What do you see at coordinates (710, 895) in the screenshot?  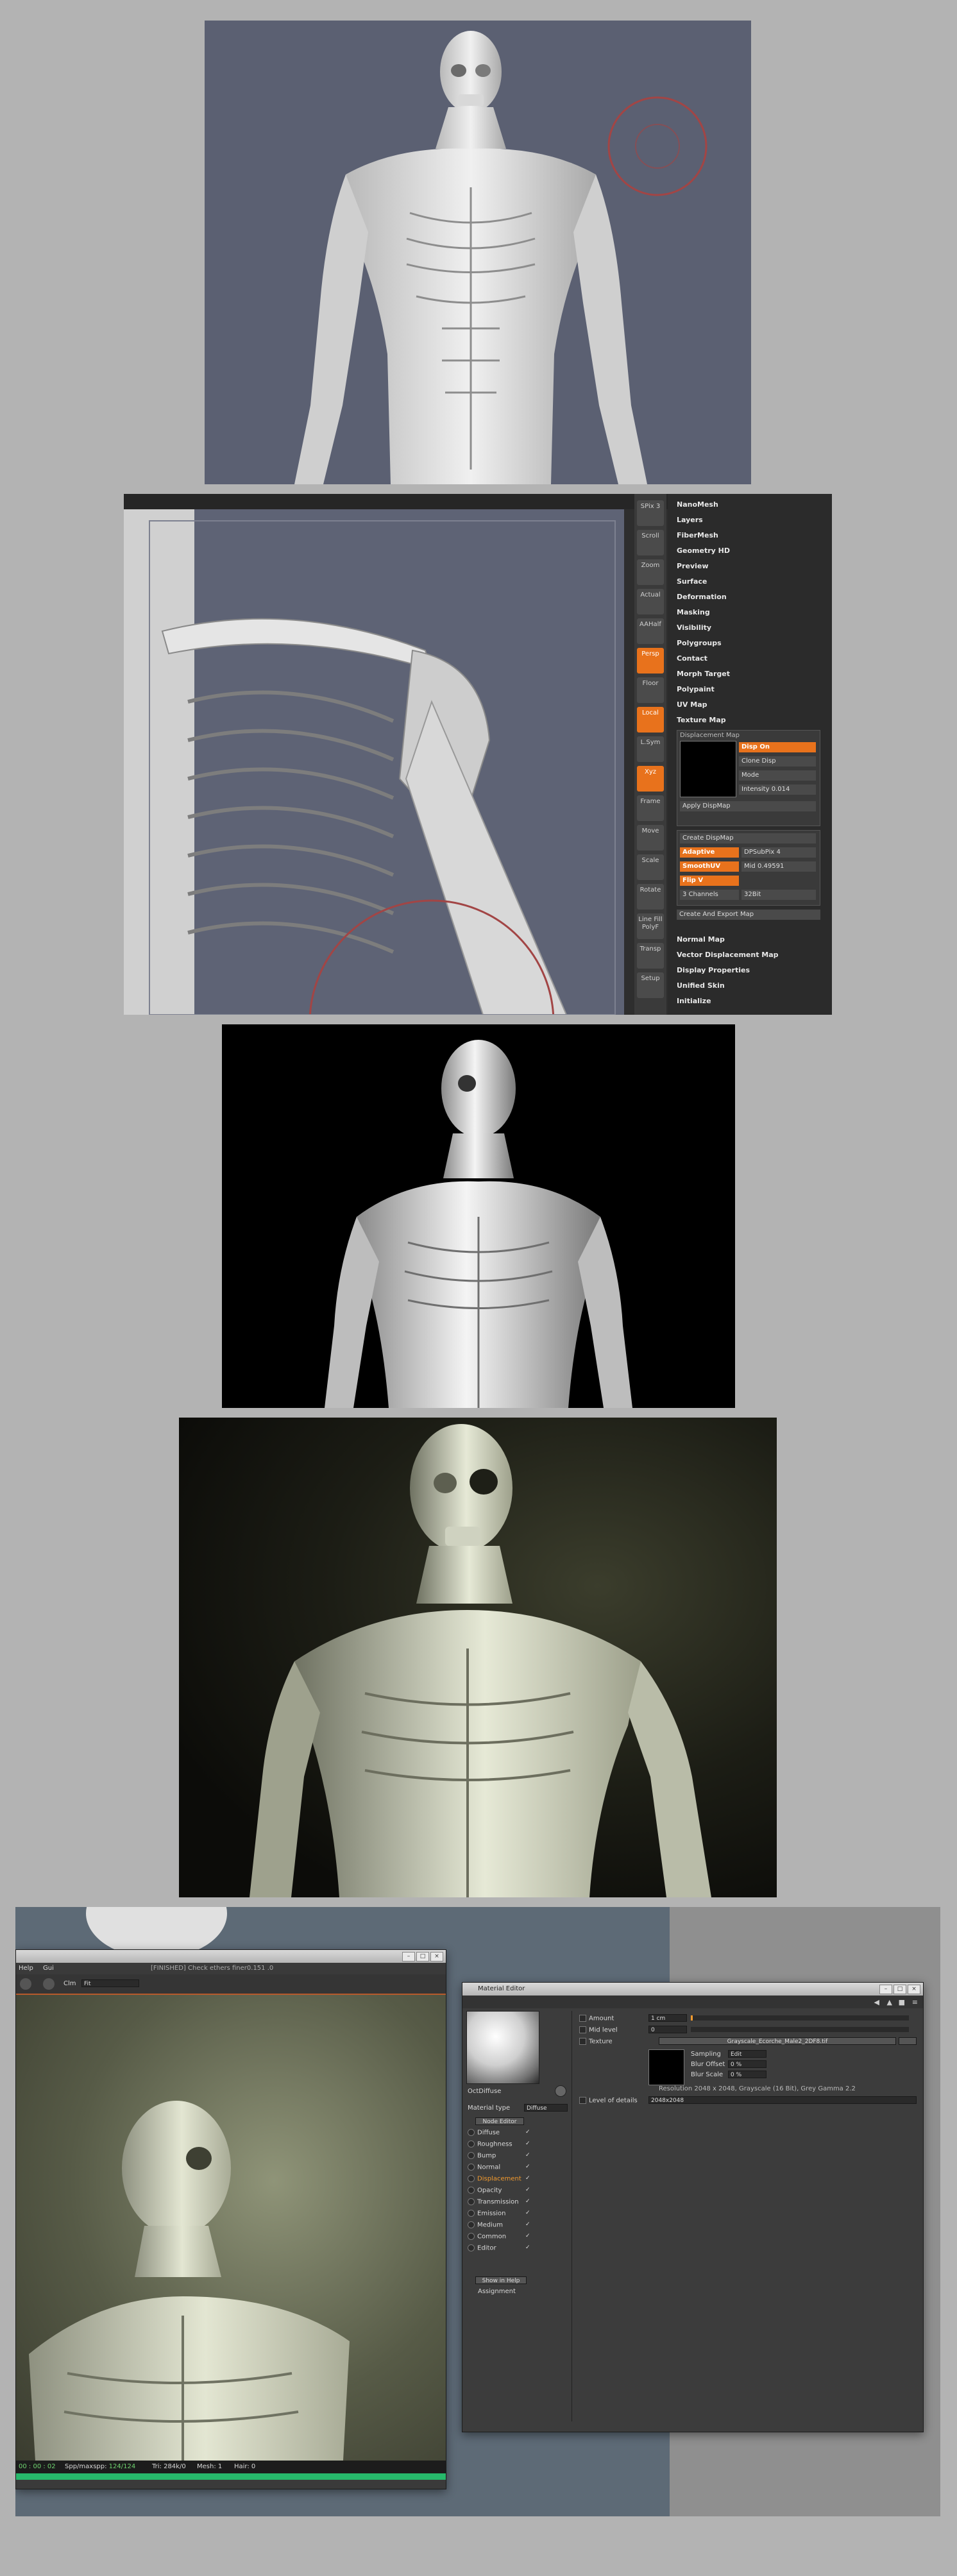 I see `channels-label: 3 Channels` at bounding box center [710, 895].